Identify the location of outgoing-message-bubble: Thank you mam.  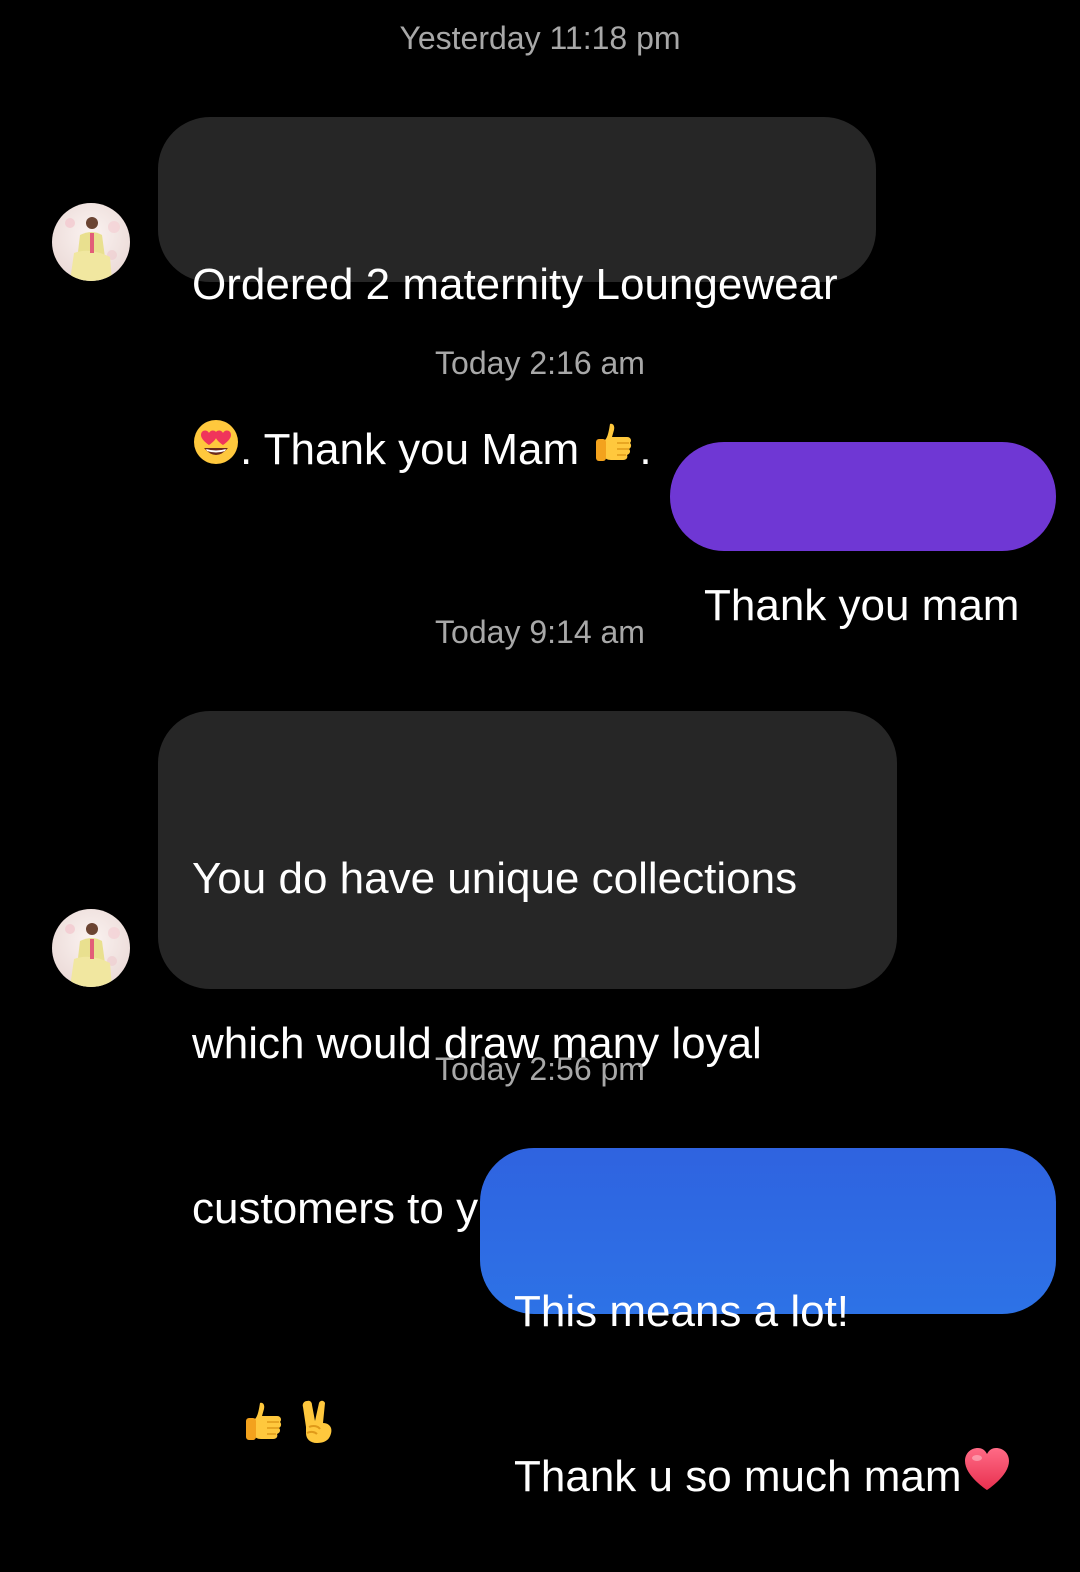
(863, 536).